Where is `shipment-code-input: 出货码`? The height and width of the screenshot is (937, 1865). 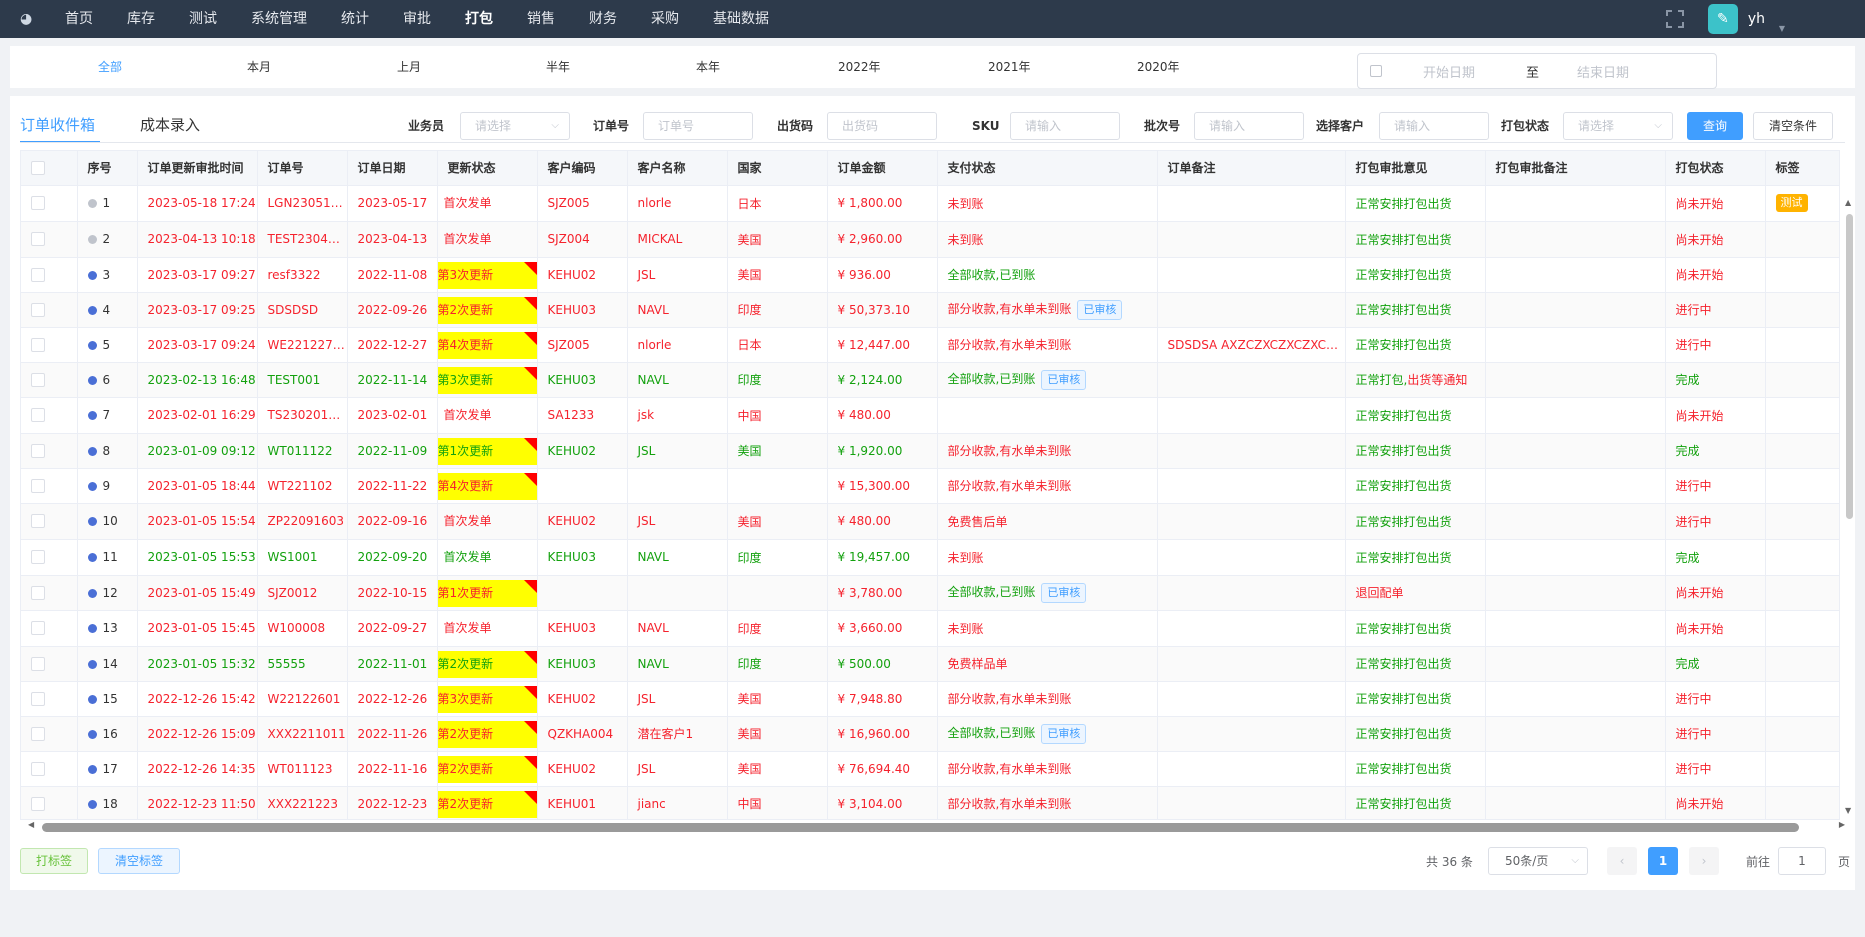 shipment-code-input: 出货码 is located at coordinates (882, 126).